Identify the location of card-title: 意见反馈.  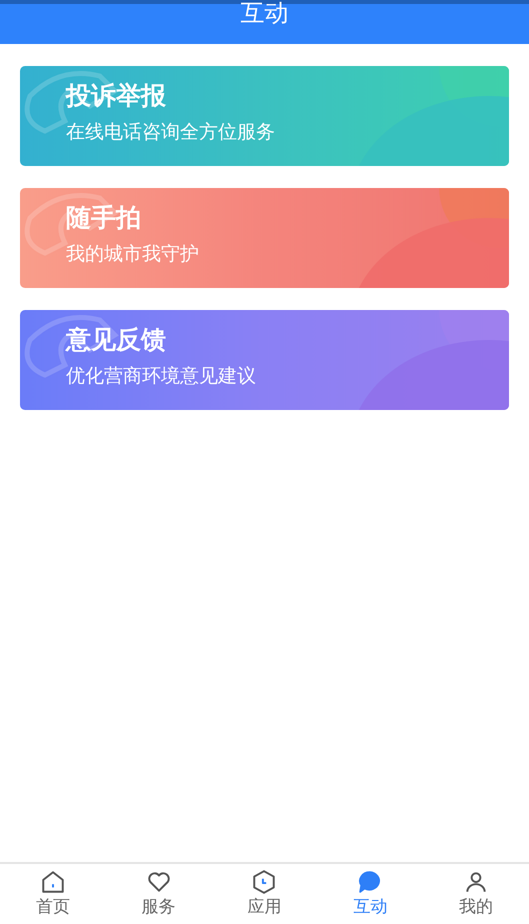
(116, 340).